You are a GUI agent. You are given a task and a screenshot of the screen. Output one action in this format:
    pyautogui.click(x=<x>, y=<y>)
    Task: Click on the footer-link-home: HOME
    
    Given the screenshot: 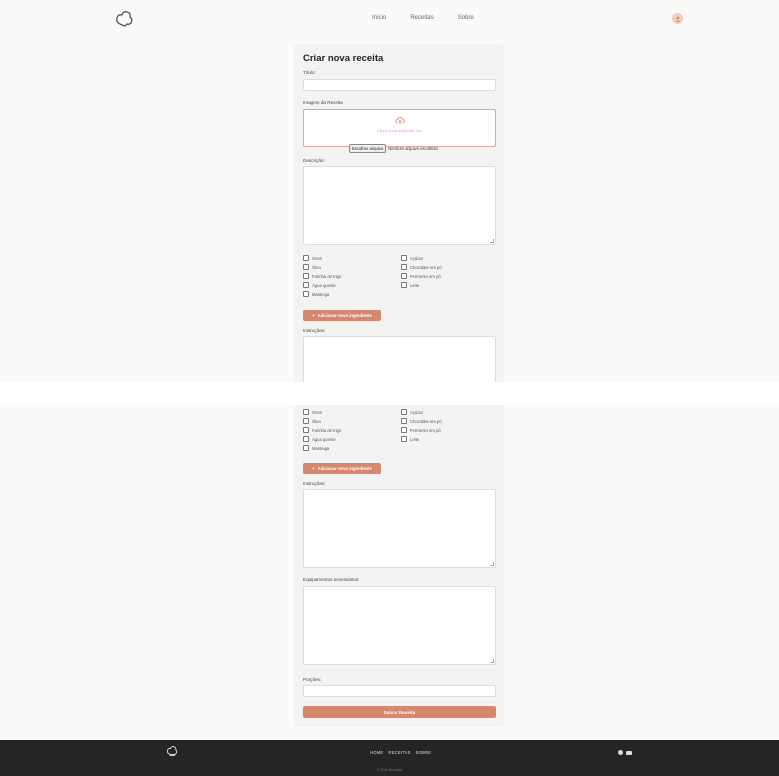 What is the action you would take?
    pyautogui.click(x=376, y=752)
    